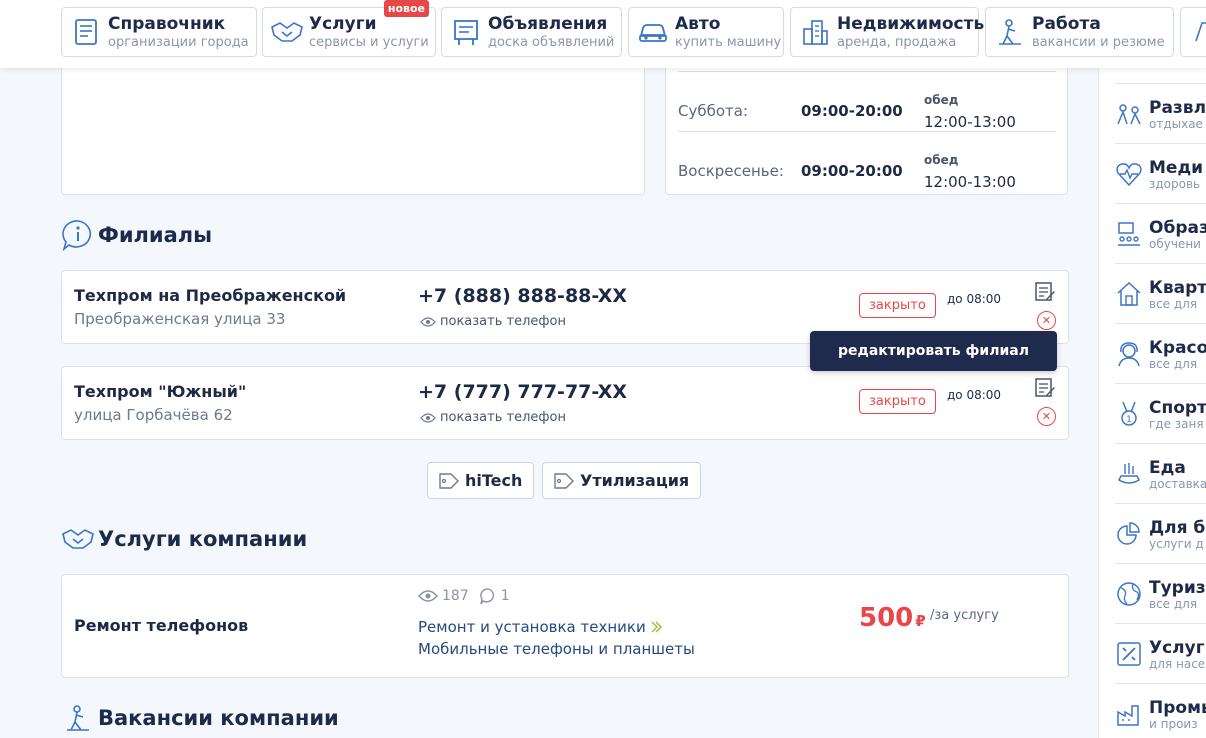  Describe the element at coordinates (1129, 594) in the screenshot. I see `globe-icon` at that location.